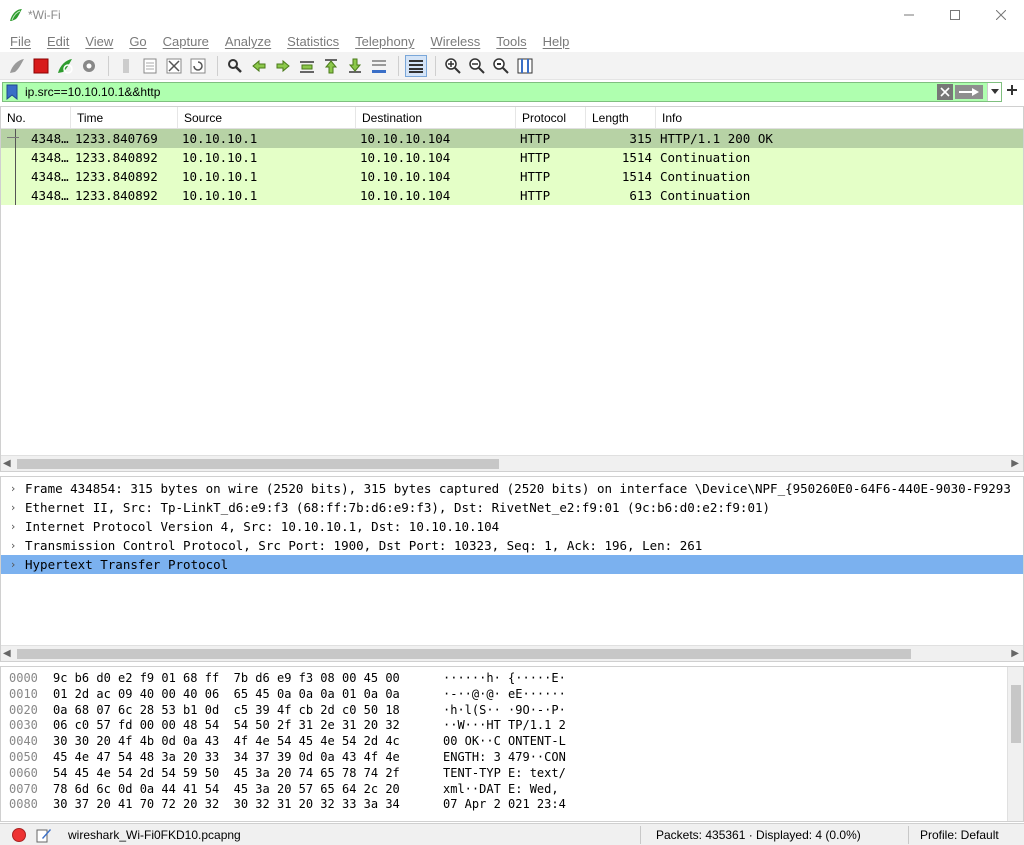 This screenshot has height=845, width=1024. I want to click on autoscroll-button, so click(379, 66).